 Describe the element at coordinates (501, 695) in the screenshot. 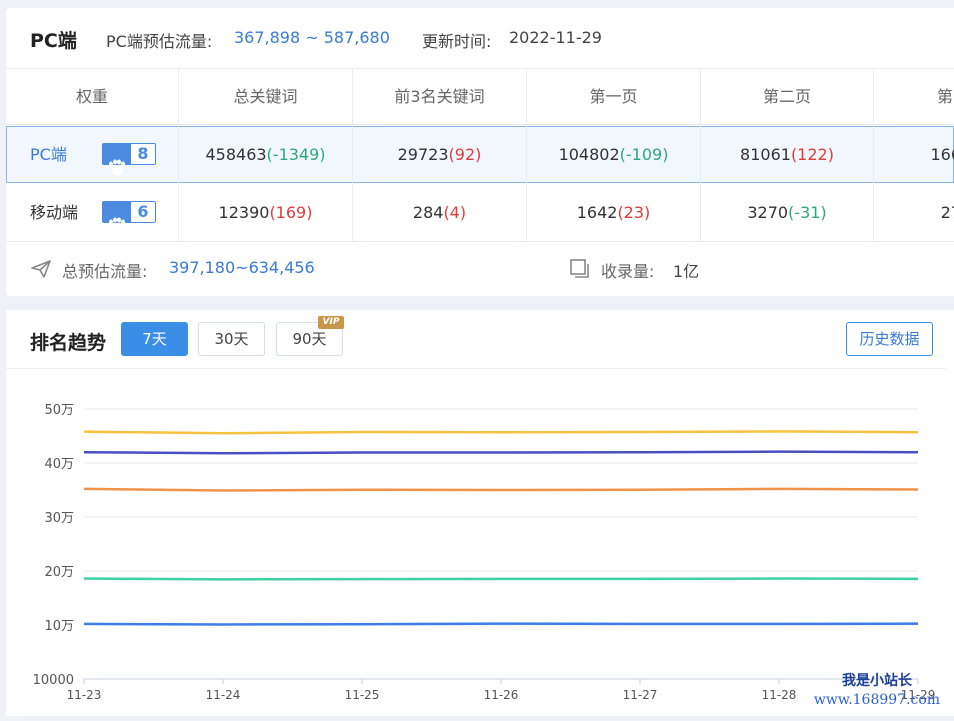

I see `x-tick-label: 11-26` at that location.